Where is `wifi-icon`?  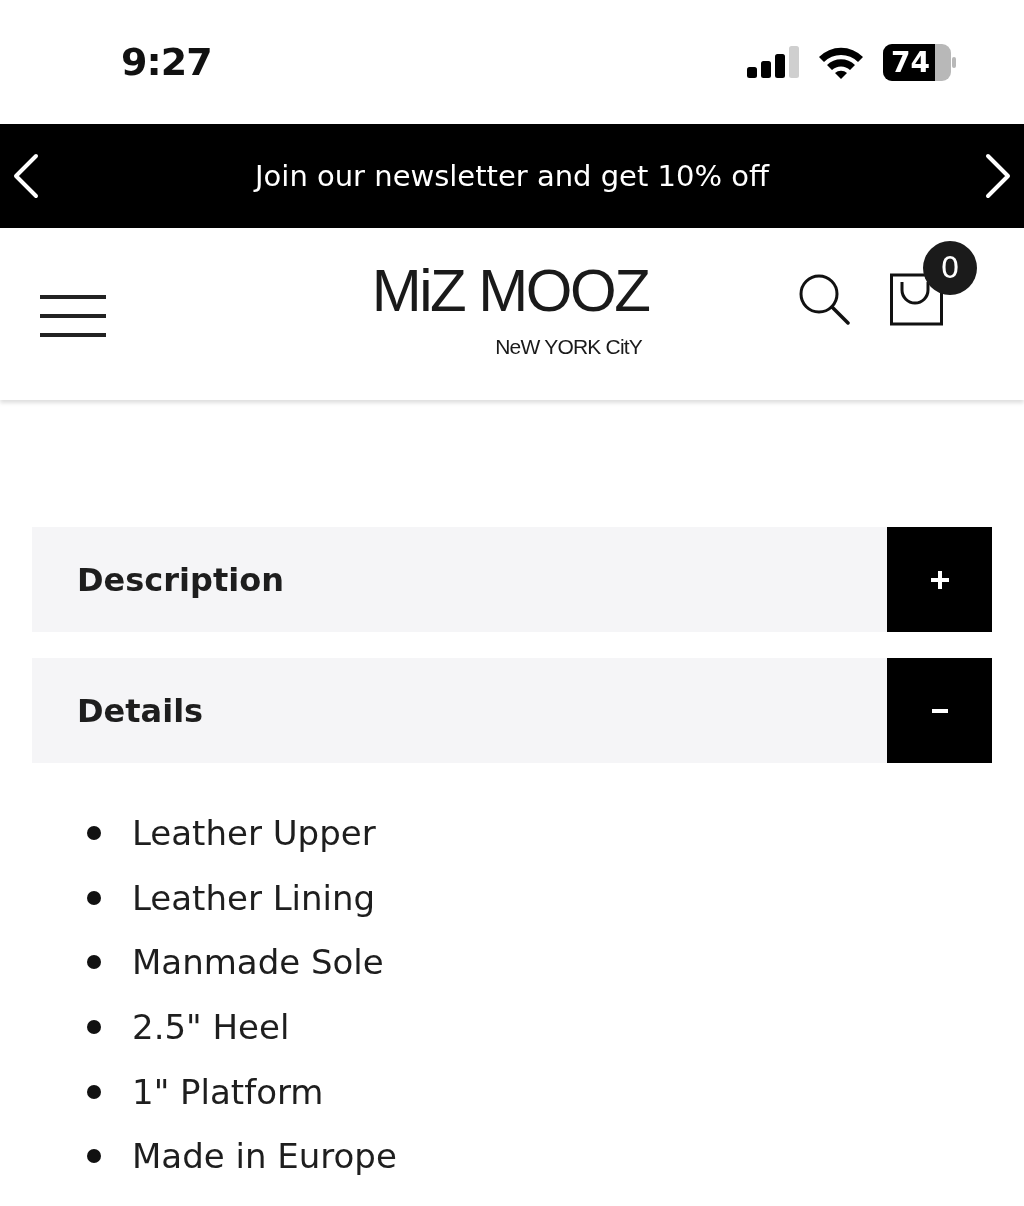
wifi-icon is located at coordinates (841, 62).